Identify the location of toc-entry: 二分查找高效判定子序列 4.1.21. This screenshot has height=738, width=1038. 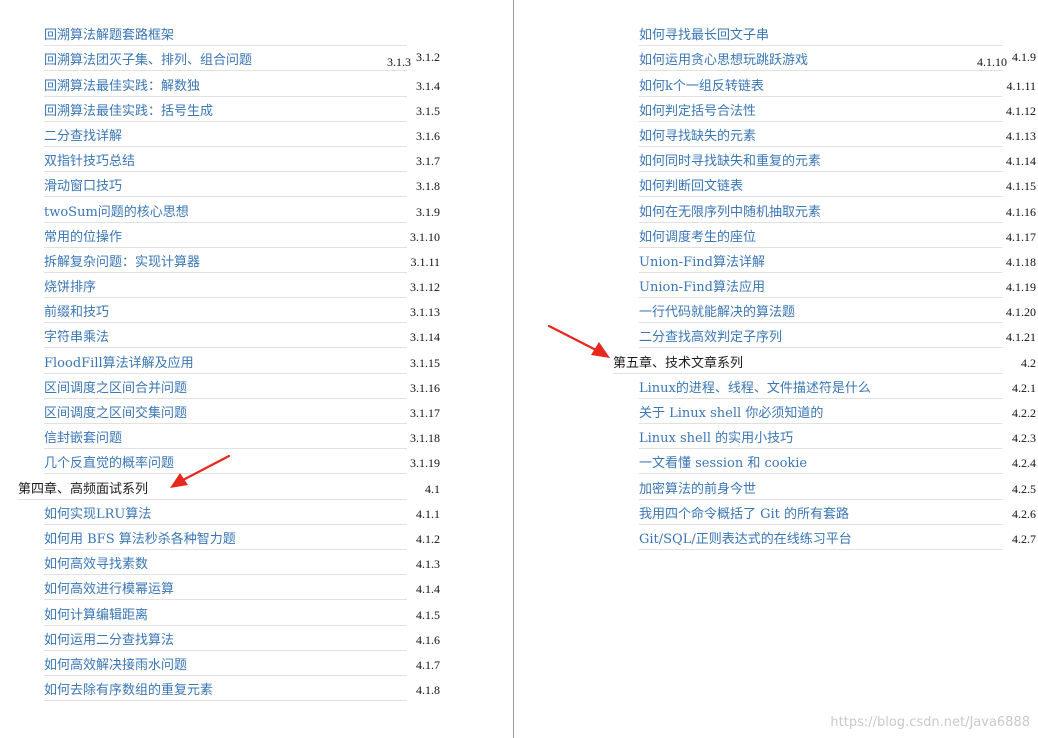
(824, 336).